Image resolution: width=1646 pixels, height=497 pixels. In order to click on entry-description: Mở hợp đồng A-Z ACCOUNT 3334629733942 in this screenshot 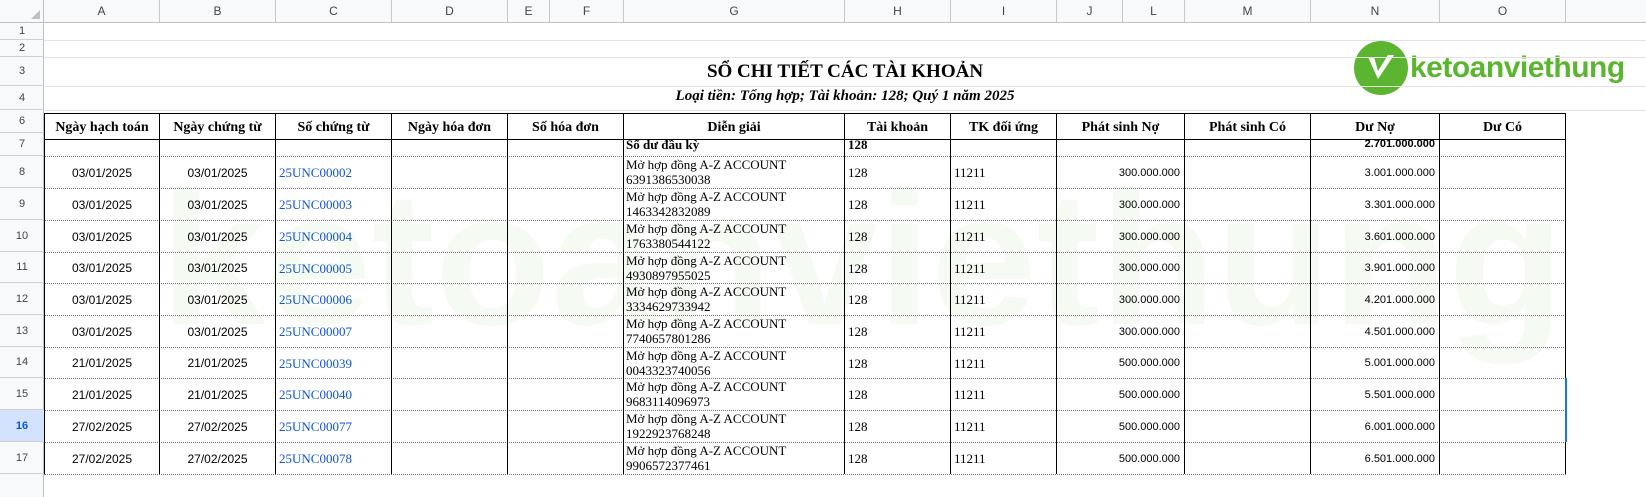, I will do `click(734, 299)`.